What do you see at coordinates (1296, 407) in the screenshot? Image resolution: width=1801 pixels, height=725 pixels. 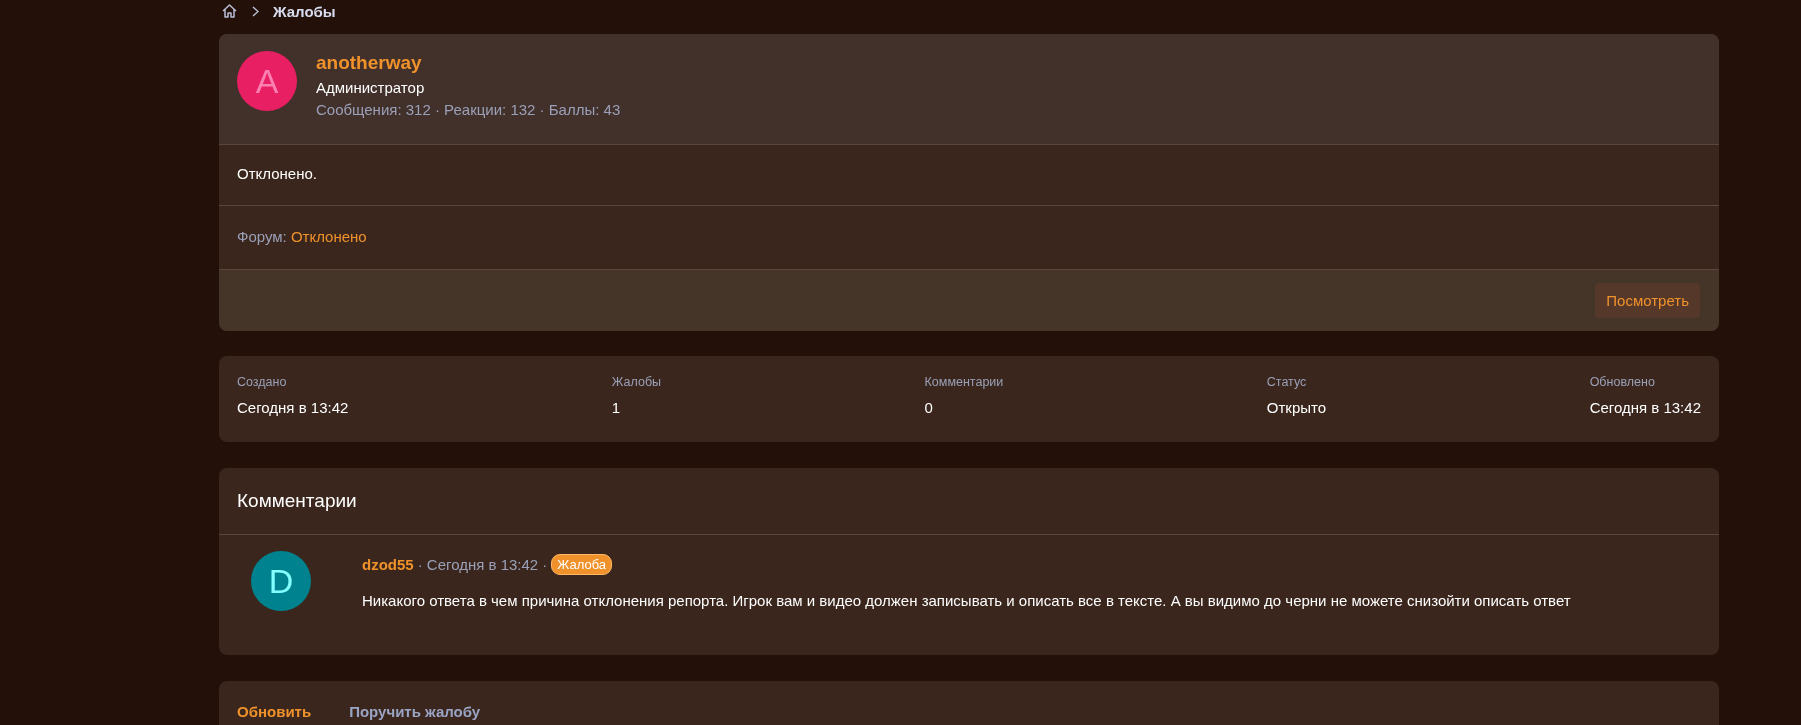 I see `stat-value: Открыто` at bounding box center [1296, 407].